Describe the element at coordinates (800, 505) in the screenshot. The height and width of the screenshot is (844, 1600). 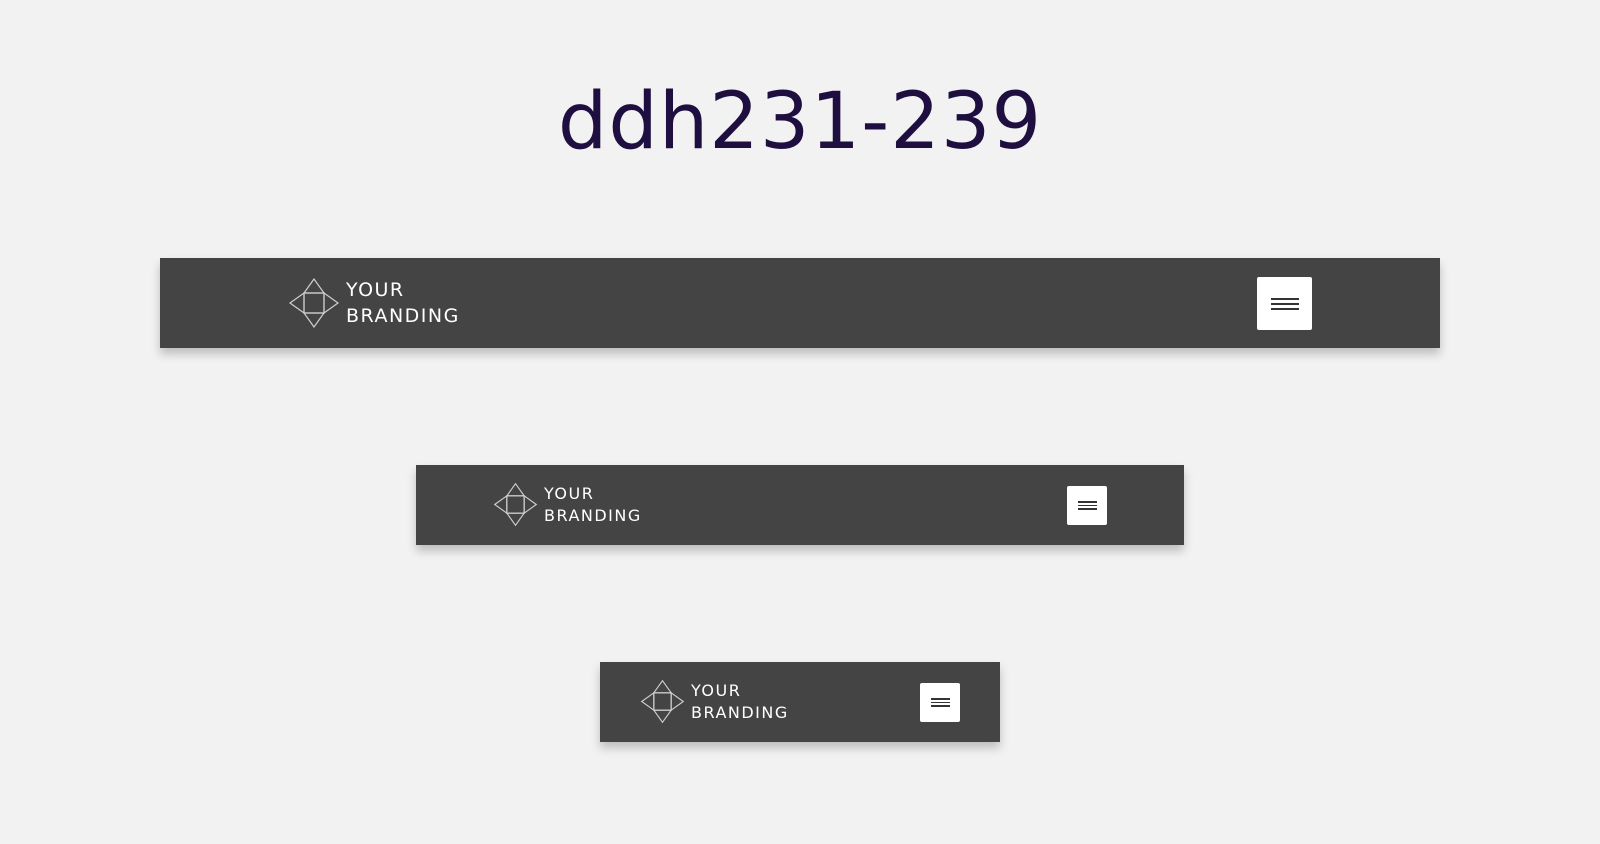
I see `navbar-medium: YOUR BRANDING` at that location.